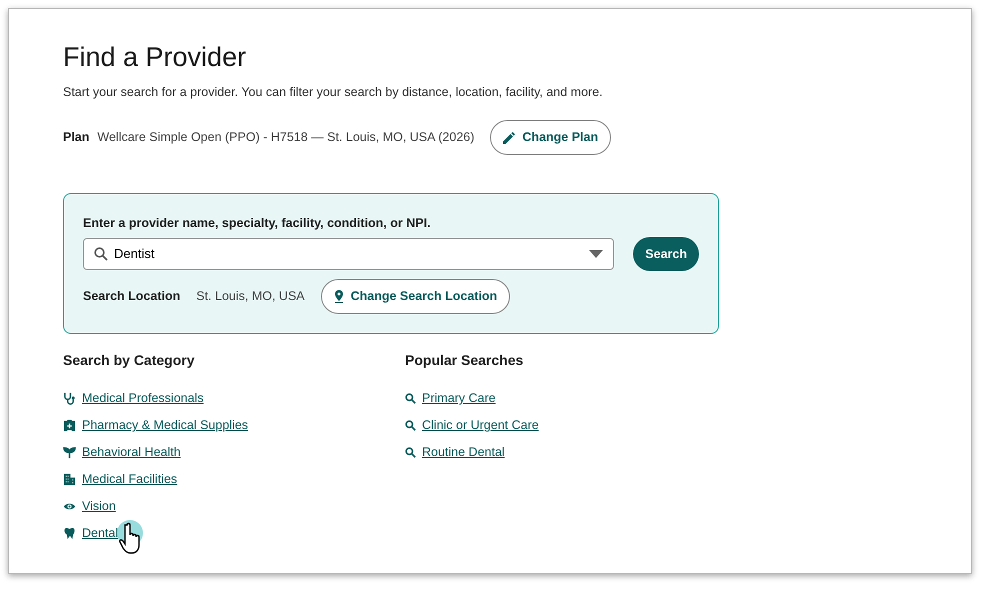  What do you see at coordinates (463, 452) in the screenshot?
I see `popular-search-link: Routine Dental` at bounding box center [463, 452].